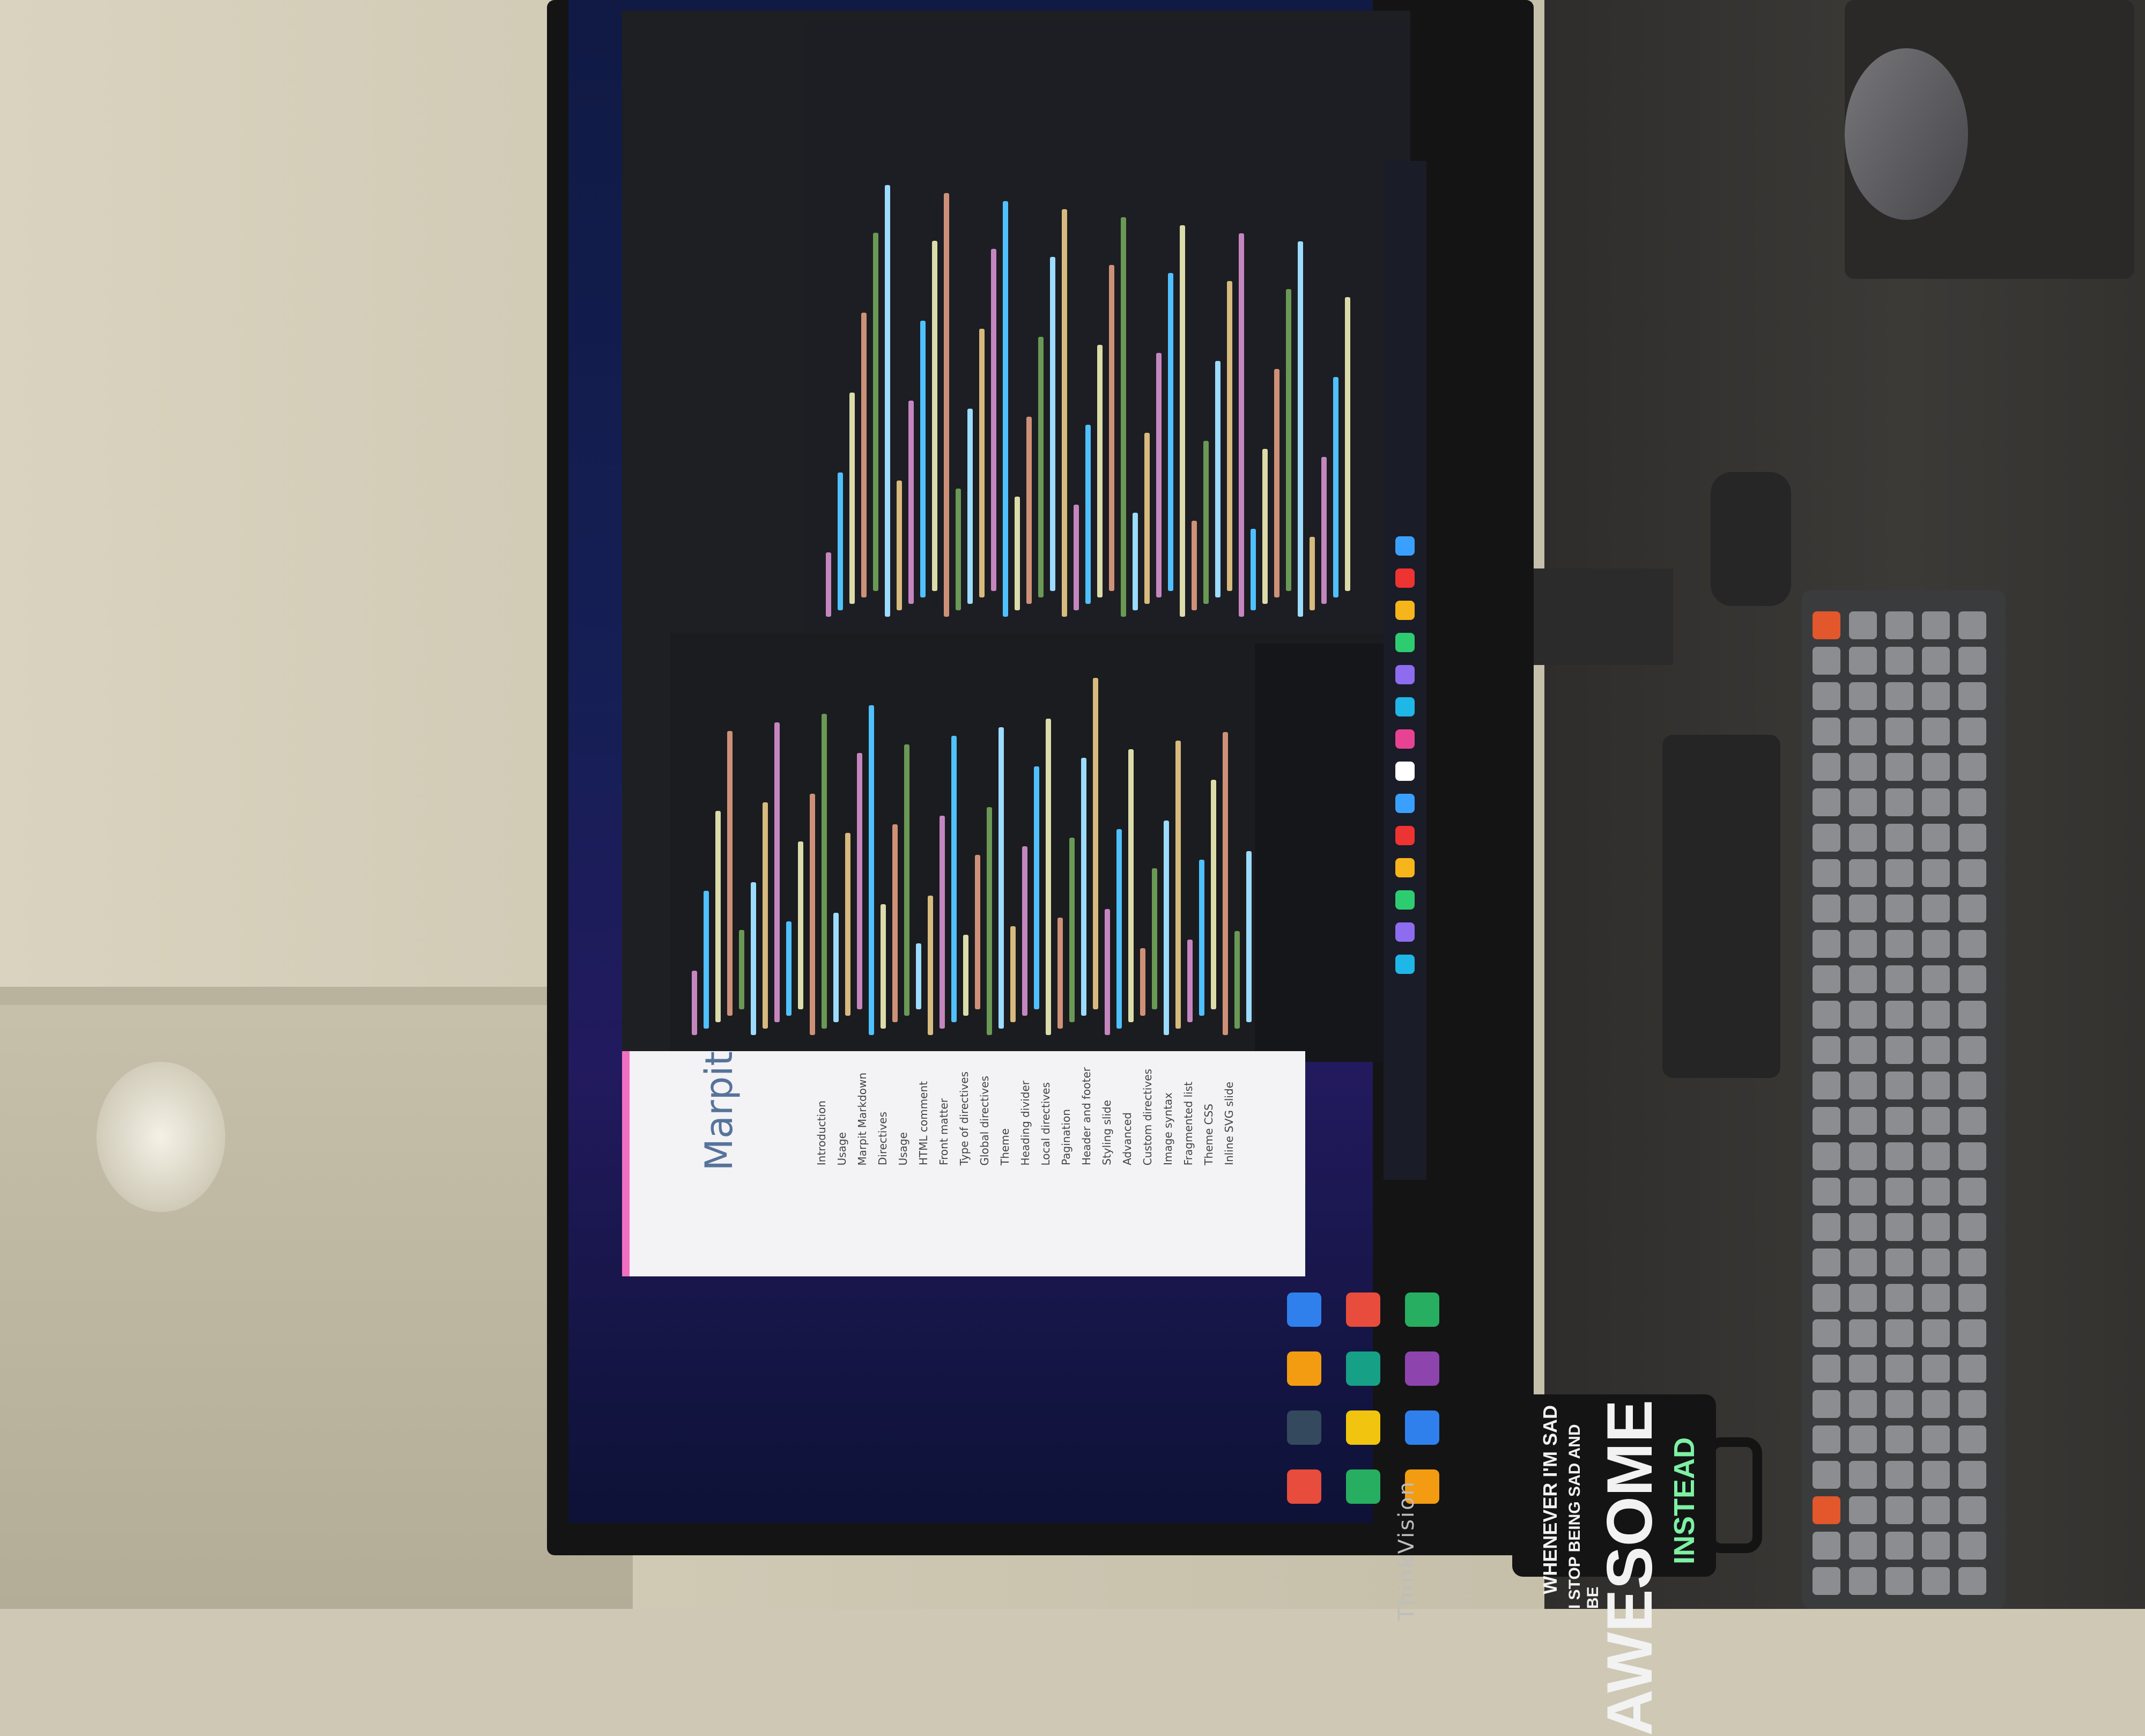 This screenshot has width=2145, height=1736. Describe the element at coordinates (1229, 1124) in the screenshot. I see `browser-nav-item: Inline SVG slide` at that location.